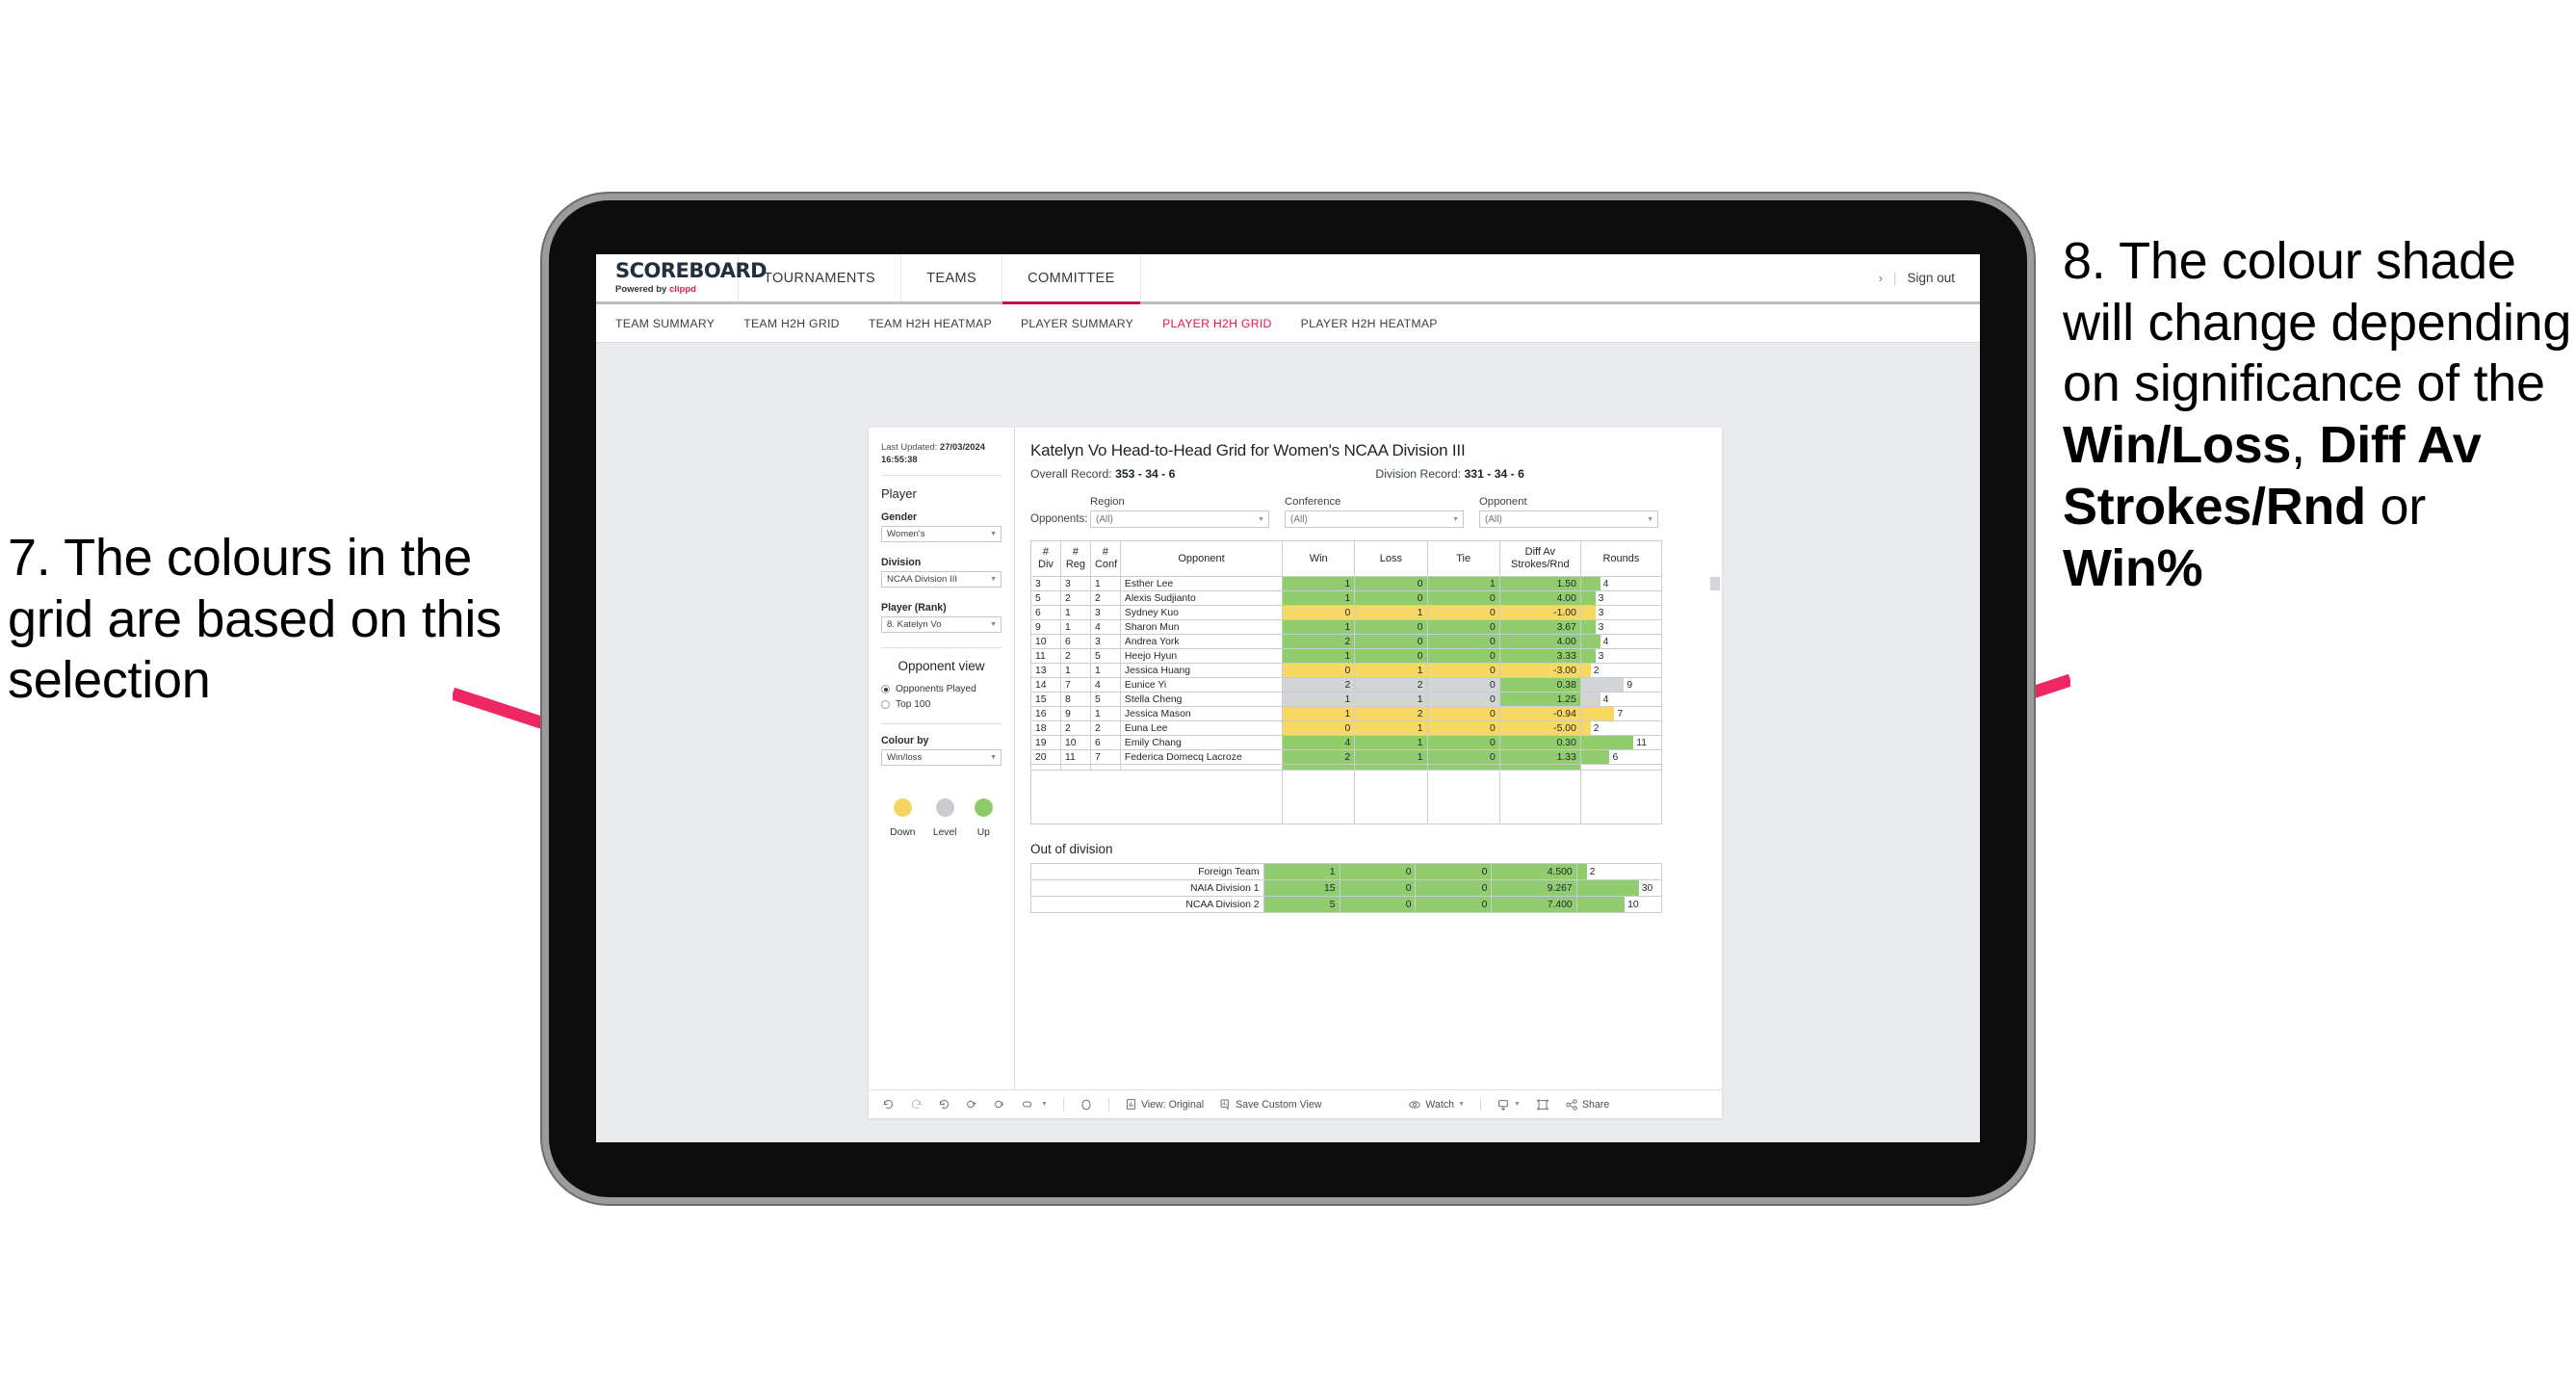 The height and width of the screenshot is (1386, 2576). Describe the element at coordinates (1571, 1104) in the screenshot. I see `share-icon` at that location.